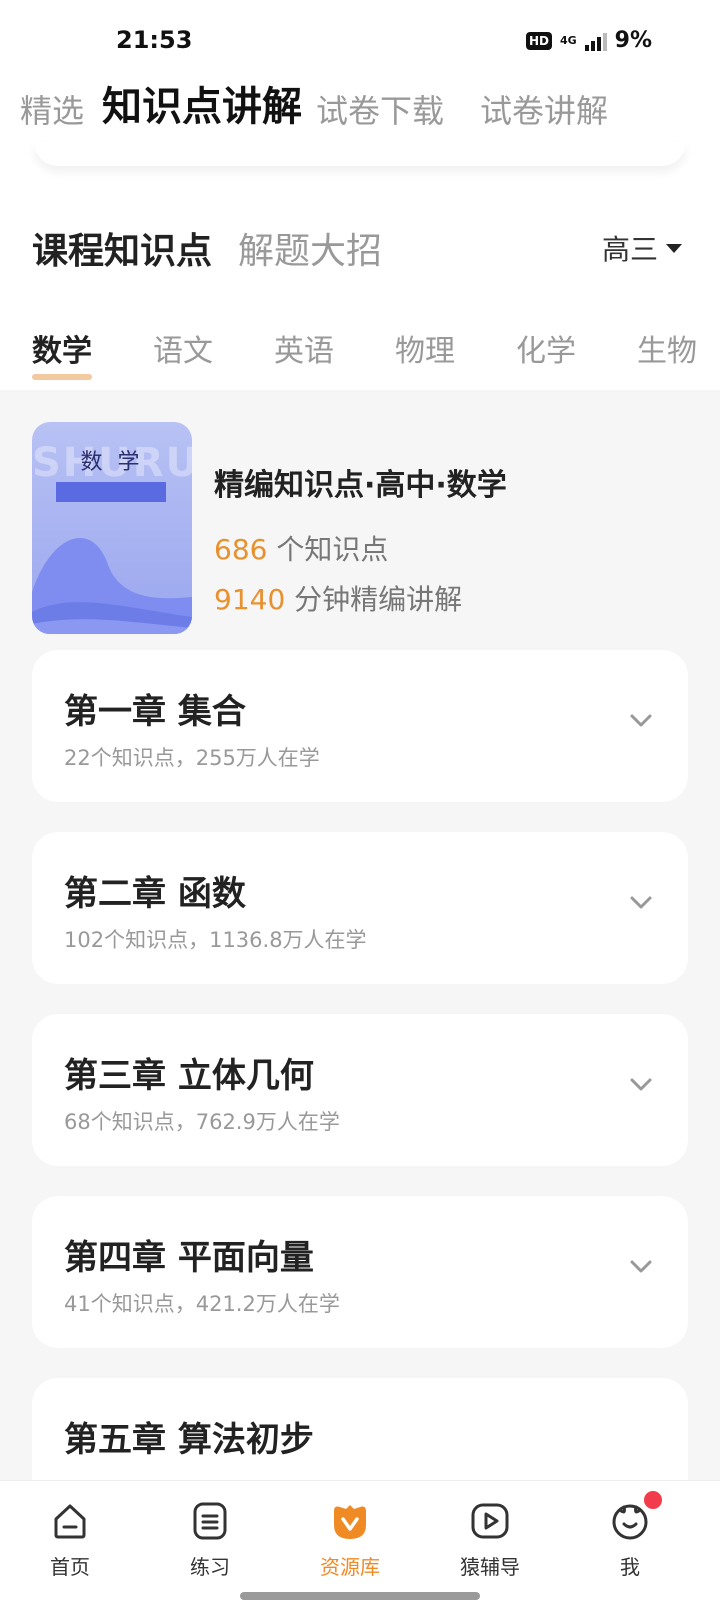 Image resolution: width=720 pixels, height=1608 pixels. Describe the element at coordinates (360, 154) in the screenshot. I see `collapsed-card-edge` at that location.